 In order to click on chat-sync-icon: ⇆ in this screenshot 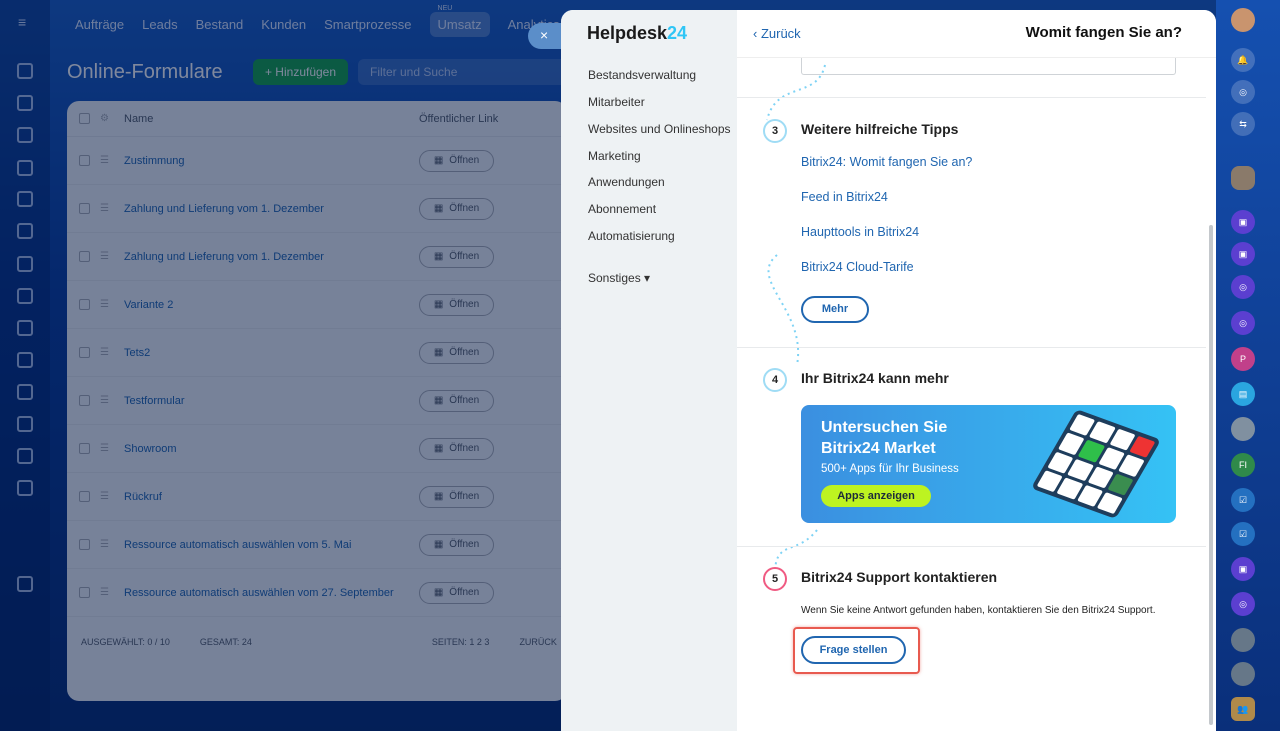, I will do `click(1243, 124)`.